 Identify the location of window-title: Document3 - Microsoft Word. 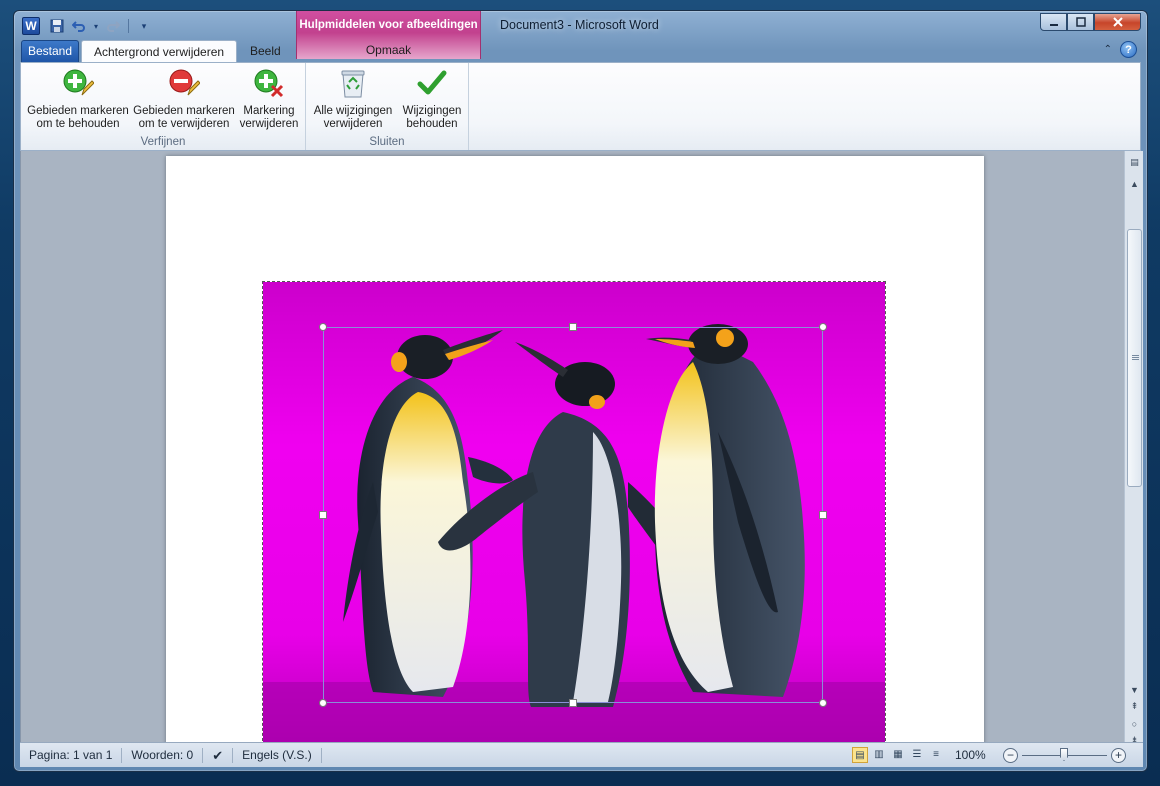
(579, 25).